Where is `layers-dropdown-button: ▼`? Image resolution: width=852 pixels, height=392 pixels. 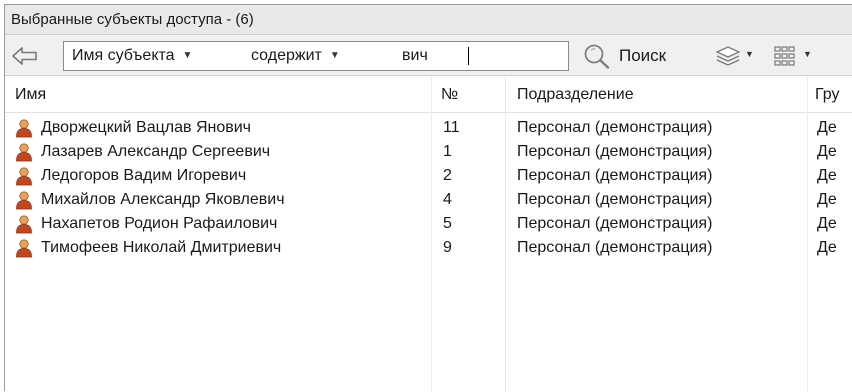 layers-dropdown-button: ▼ is located at coordinates (737, 56).